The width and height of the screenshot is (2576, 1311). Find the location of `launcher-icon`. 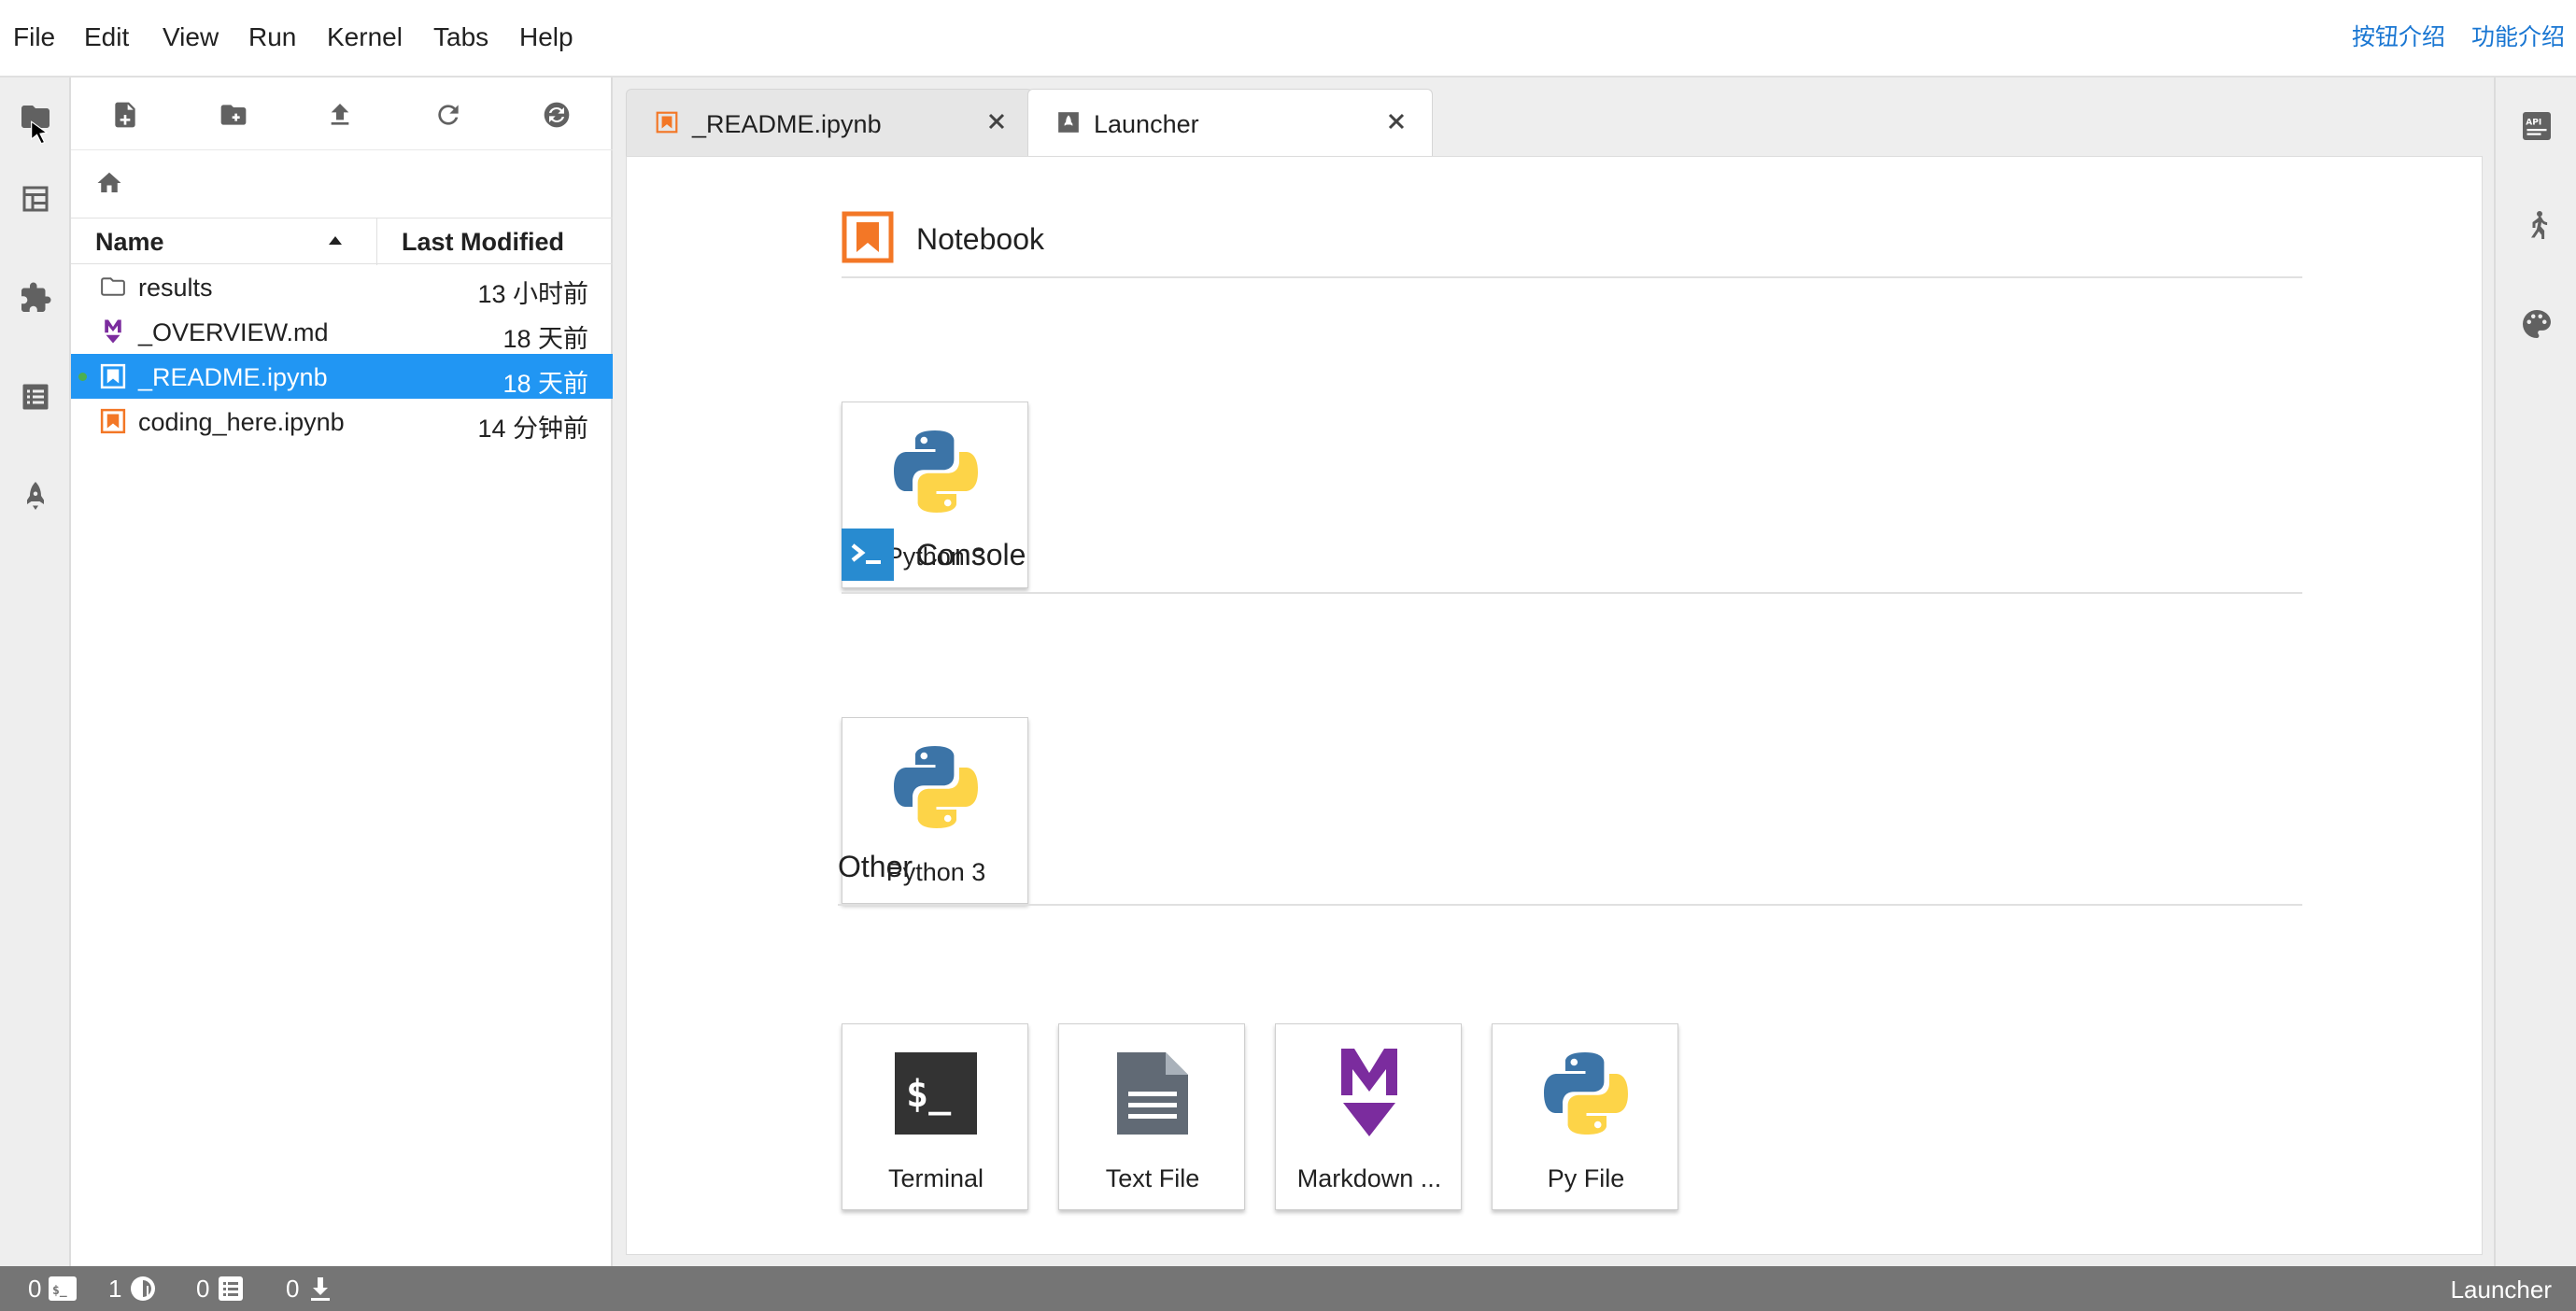

launcher-icon is located at coordinates (1068, 122).